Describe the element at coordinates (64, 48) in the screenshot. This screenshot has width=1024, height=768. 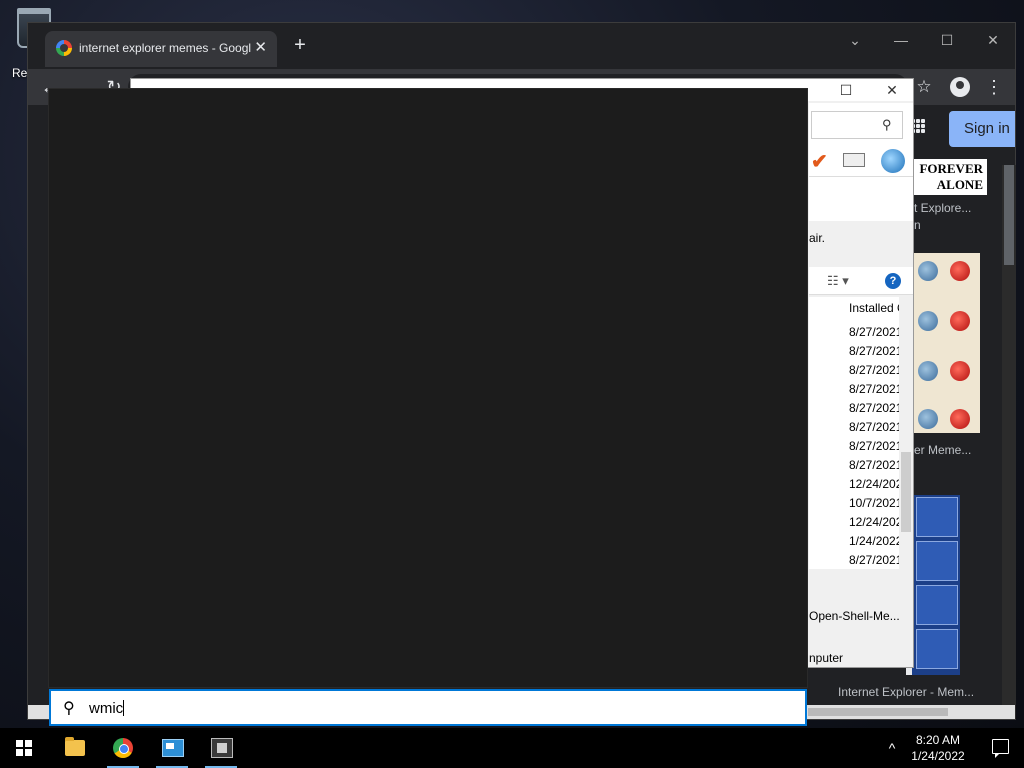
I see `google-favicon-icon` at that location.